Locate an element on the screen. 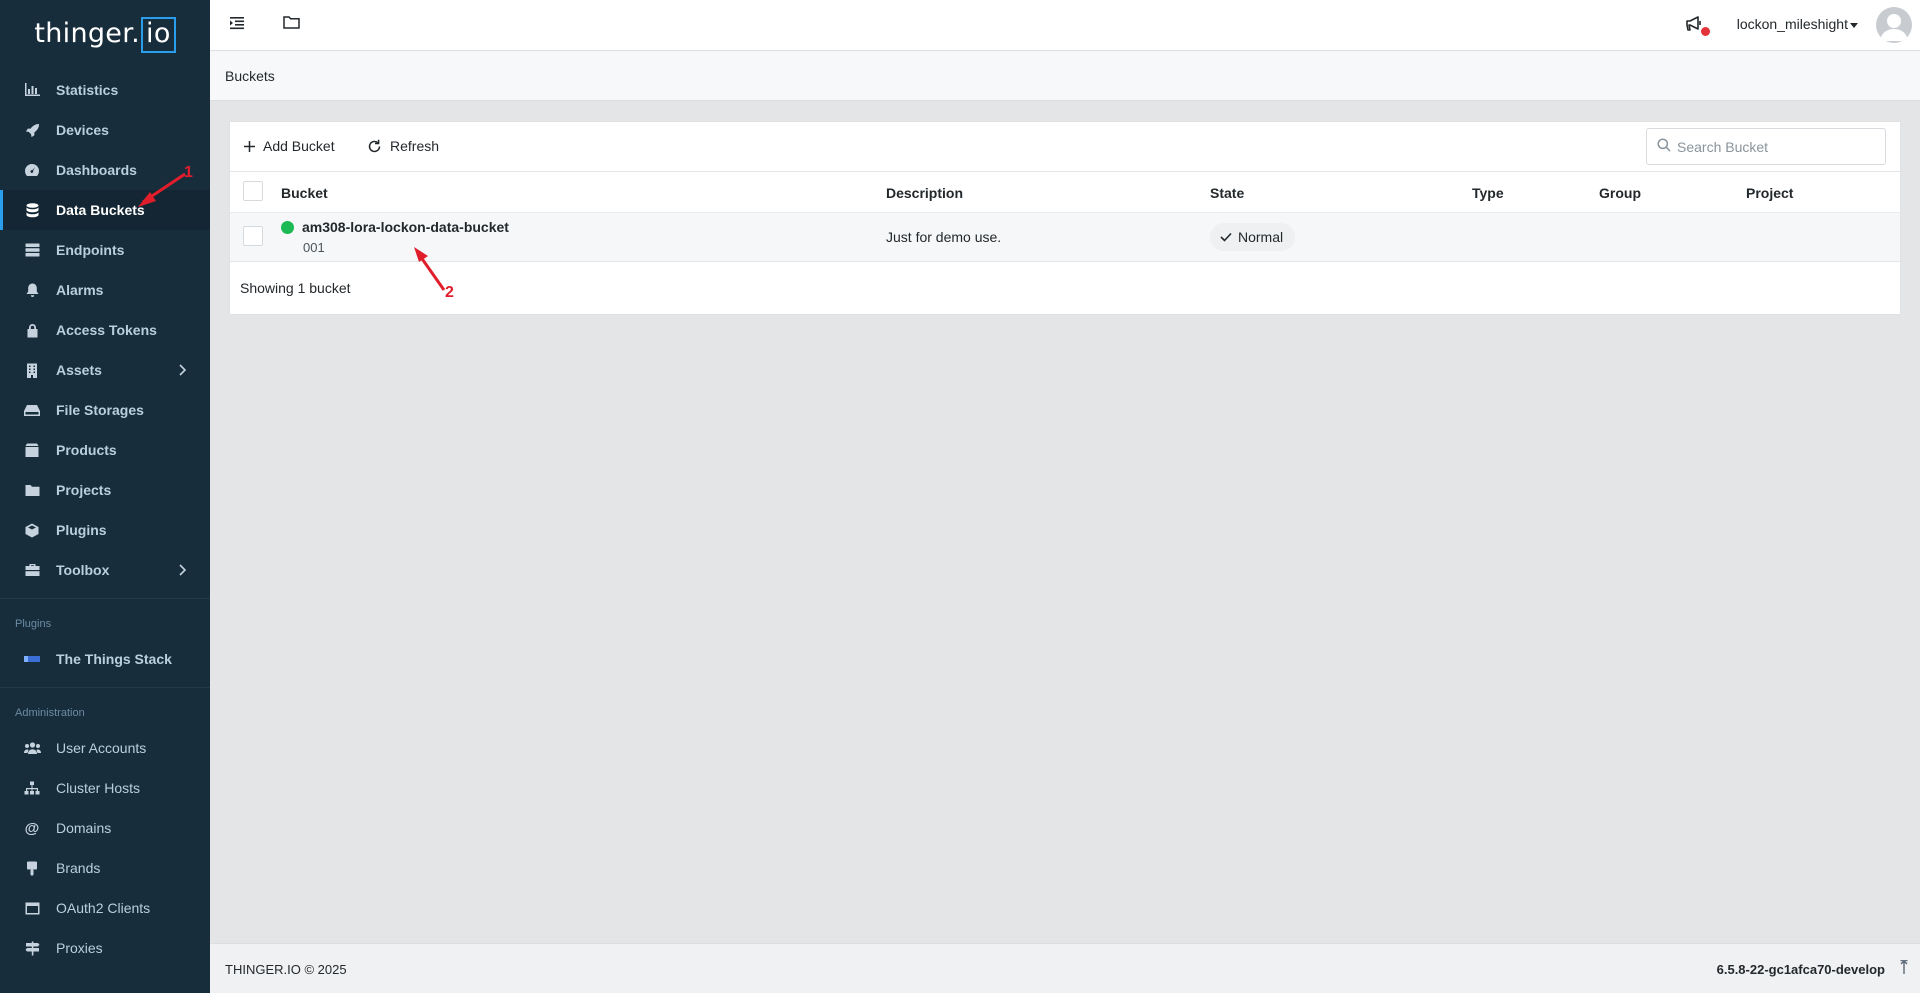 The image size is (1920, 993). users-icon is located at coordinates (32, 748).